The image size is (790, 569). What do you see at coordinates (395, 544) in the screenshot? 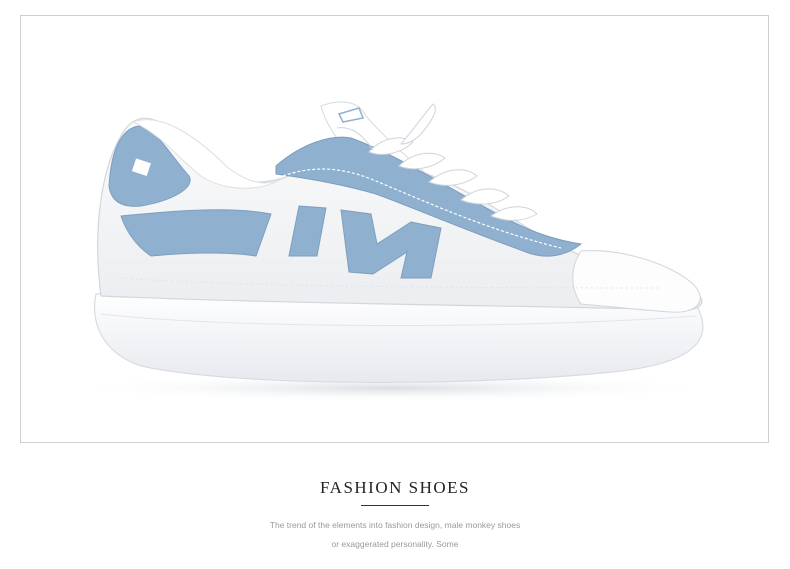
I see `caption-line-2: or exaggerated personality. Some` at bounding box center [395, 544].